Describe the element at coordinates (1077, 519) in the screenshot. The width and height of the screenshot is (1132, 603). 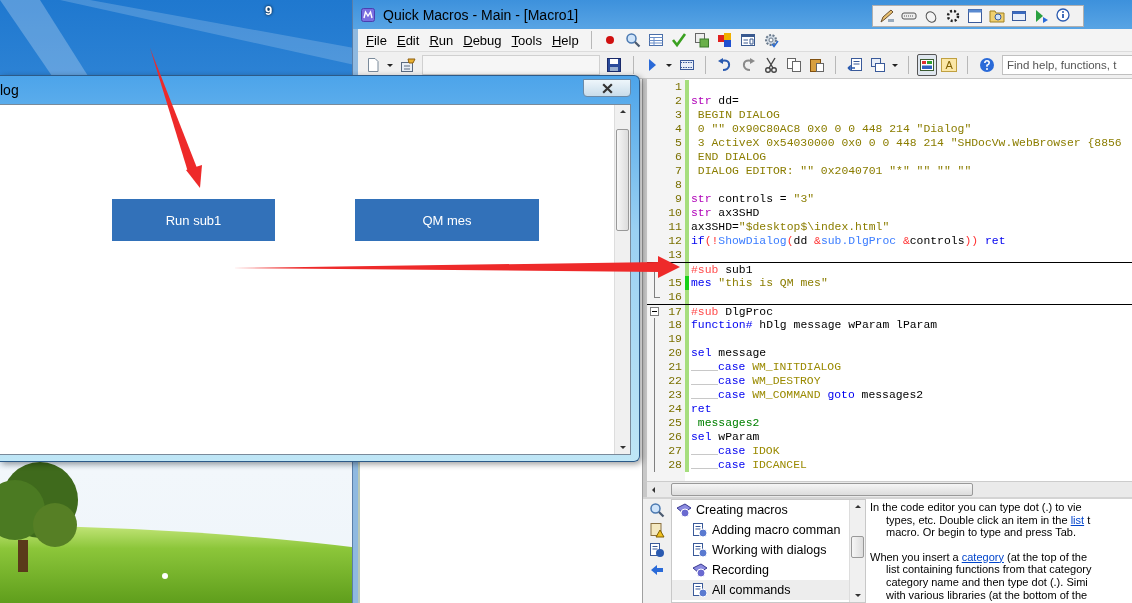
I see `link: list` at that location.